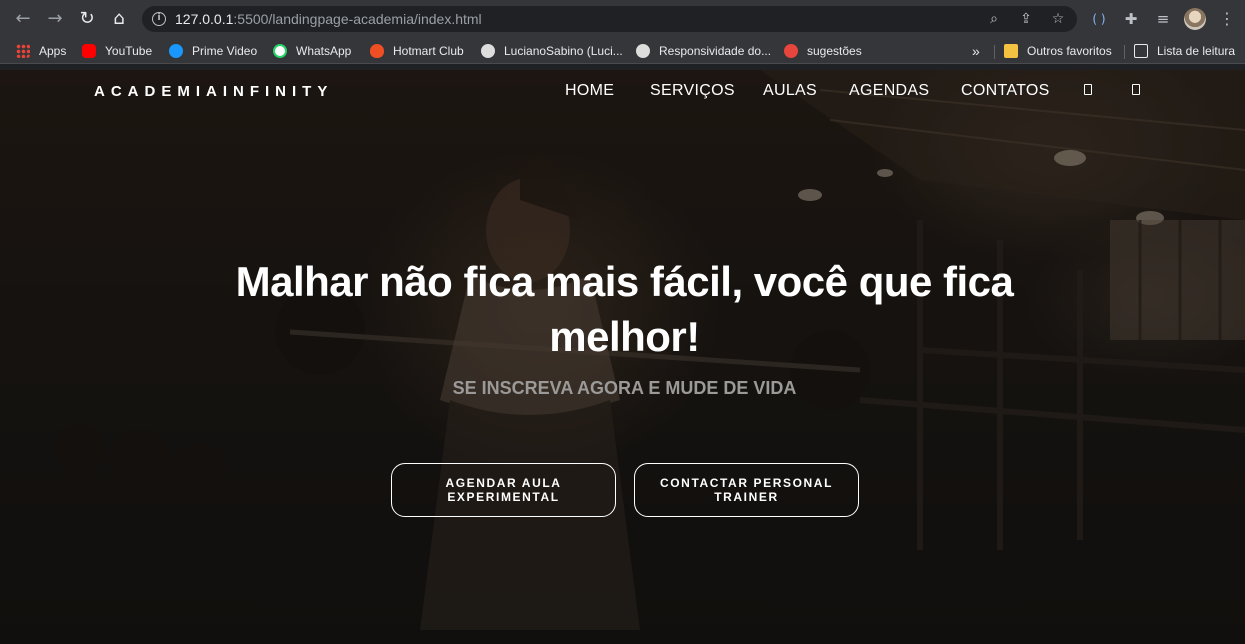 This screenshot has width=1245, height=644. What do you see at coordinates (23, 51) in the screenshot?
I see `apps-grid-icon` at bounding box center [23, 51].